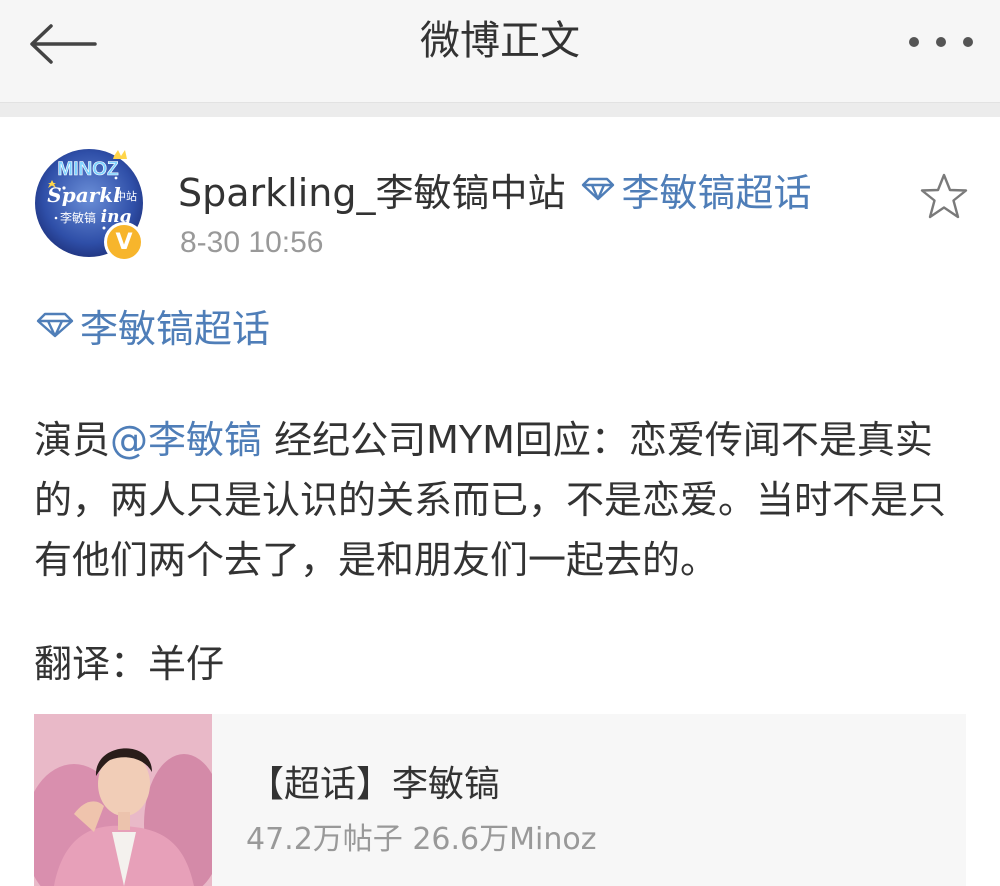 This screenshot has width=1000, height=886. What do you see at coordinates (500, 41) in the screenshot?
I see `page-title: 微博正文` at bounding box center [500, 41].